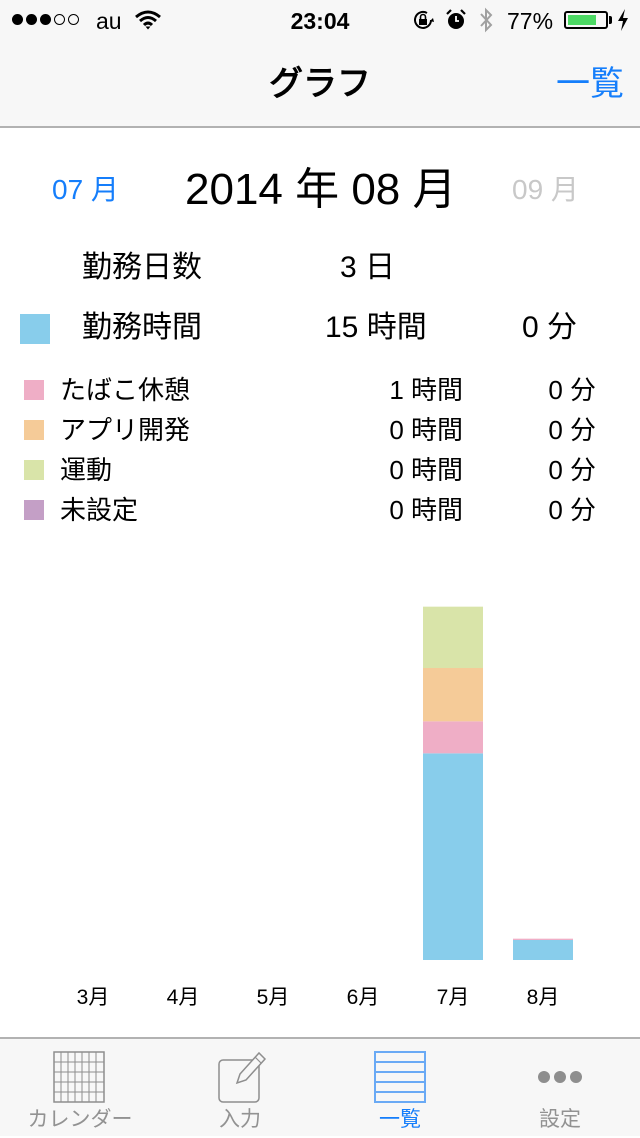  What do you see at coordinates (125, 430) in the screenshot?
I see `category-label: アプリ開発` at bounding box center [125, 430].